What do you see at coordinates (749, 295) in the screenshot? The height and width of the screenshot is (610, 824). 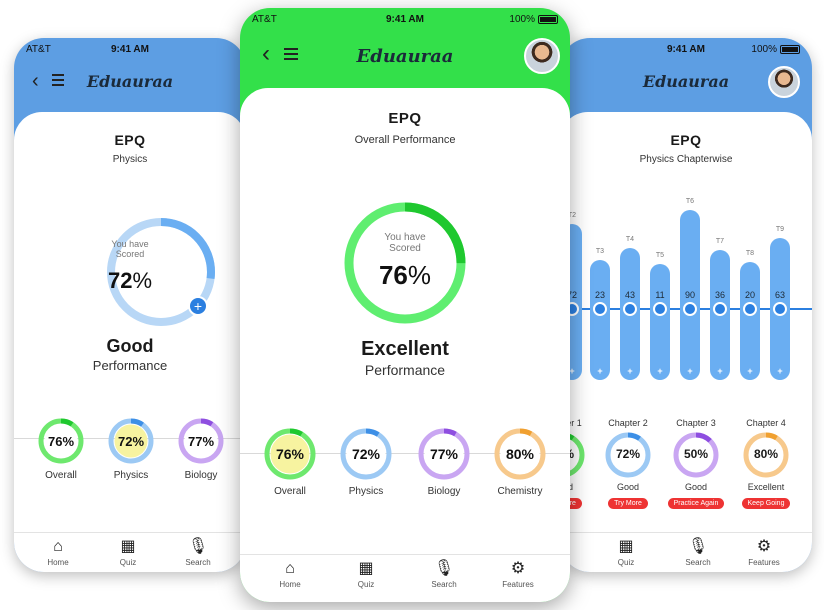 I see `chart-bar-value: 20` at bounding box center [749, 295].